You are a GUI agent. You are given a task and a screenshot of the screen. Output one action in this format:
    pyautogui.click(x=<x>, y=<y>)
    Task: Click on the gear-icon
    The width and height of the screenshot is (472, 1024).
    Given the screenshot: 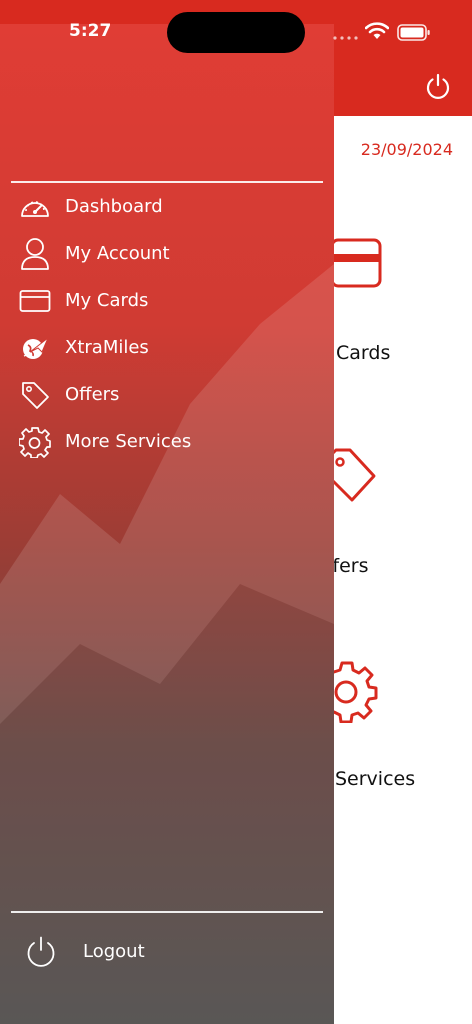 What is the action you would take?
    pyautogui.click(x=35, y=442)
    